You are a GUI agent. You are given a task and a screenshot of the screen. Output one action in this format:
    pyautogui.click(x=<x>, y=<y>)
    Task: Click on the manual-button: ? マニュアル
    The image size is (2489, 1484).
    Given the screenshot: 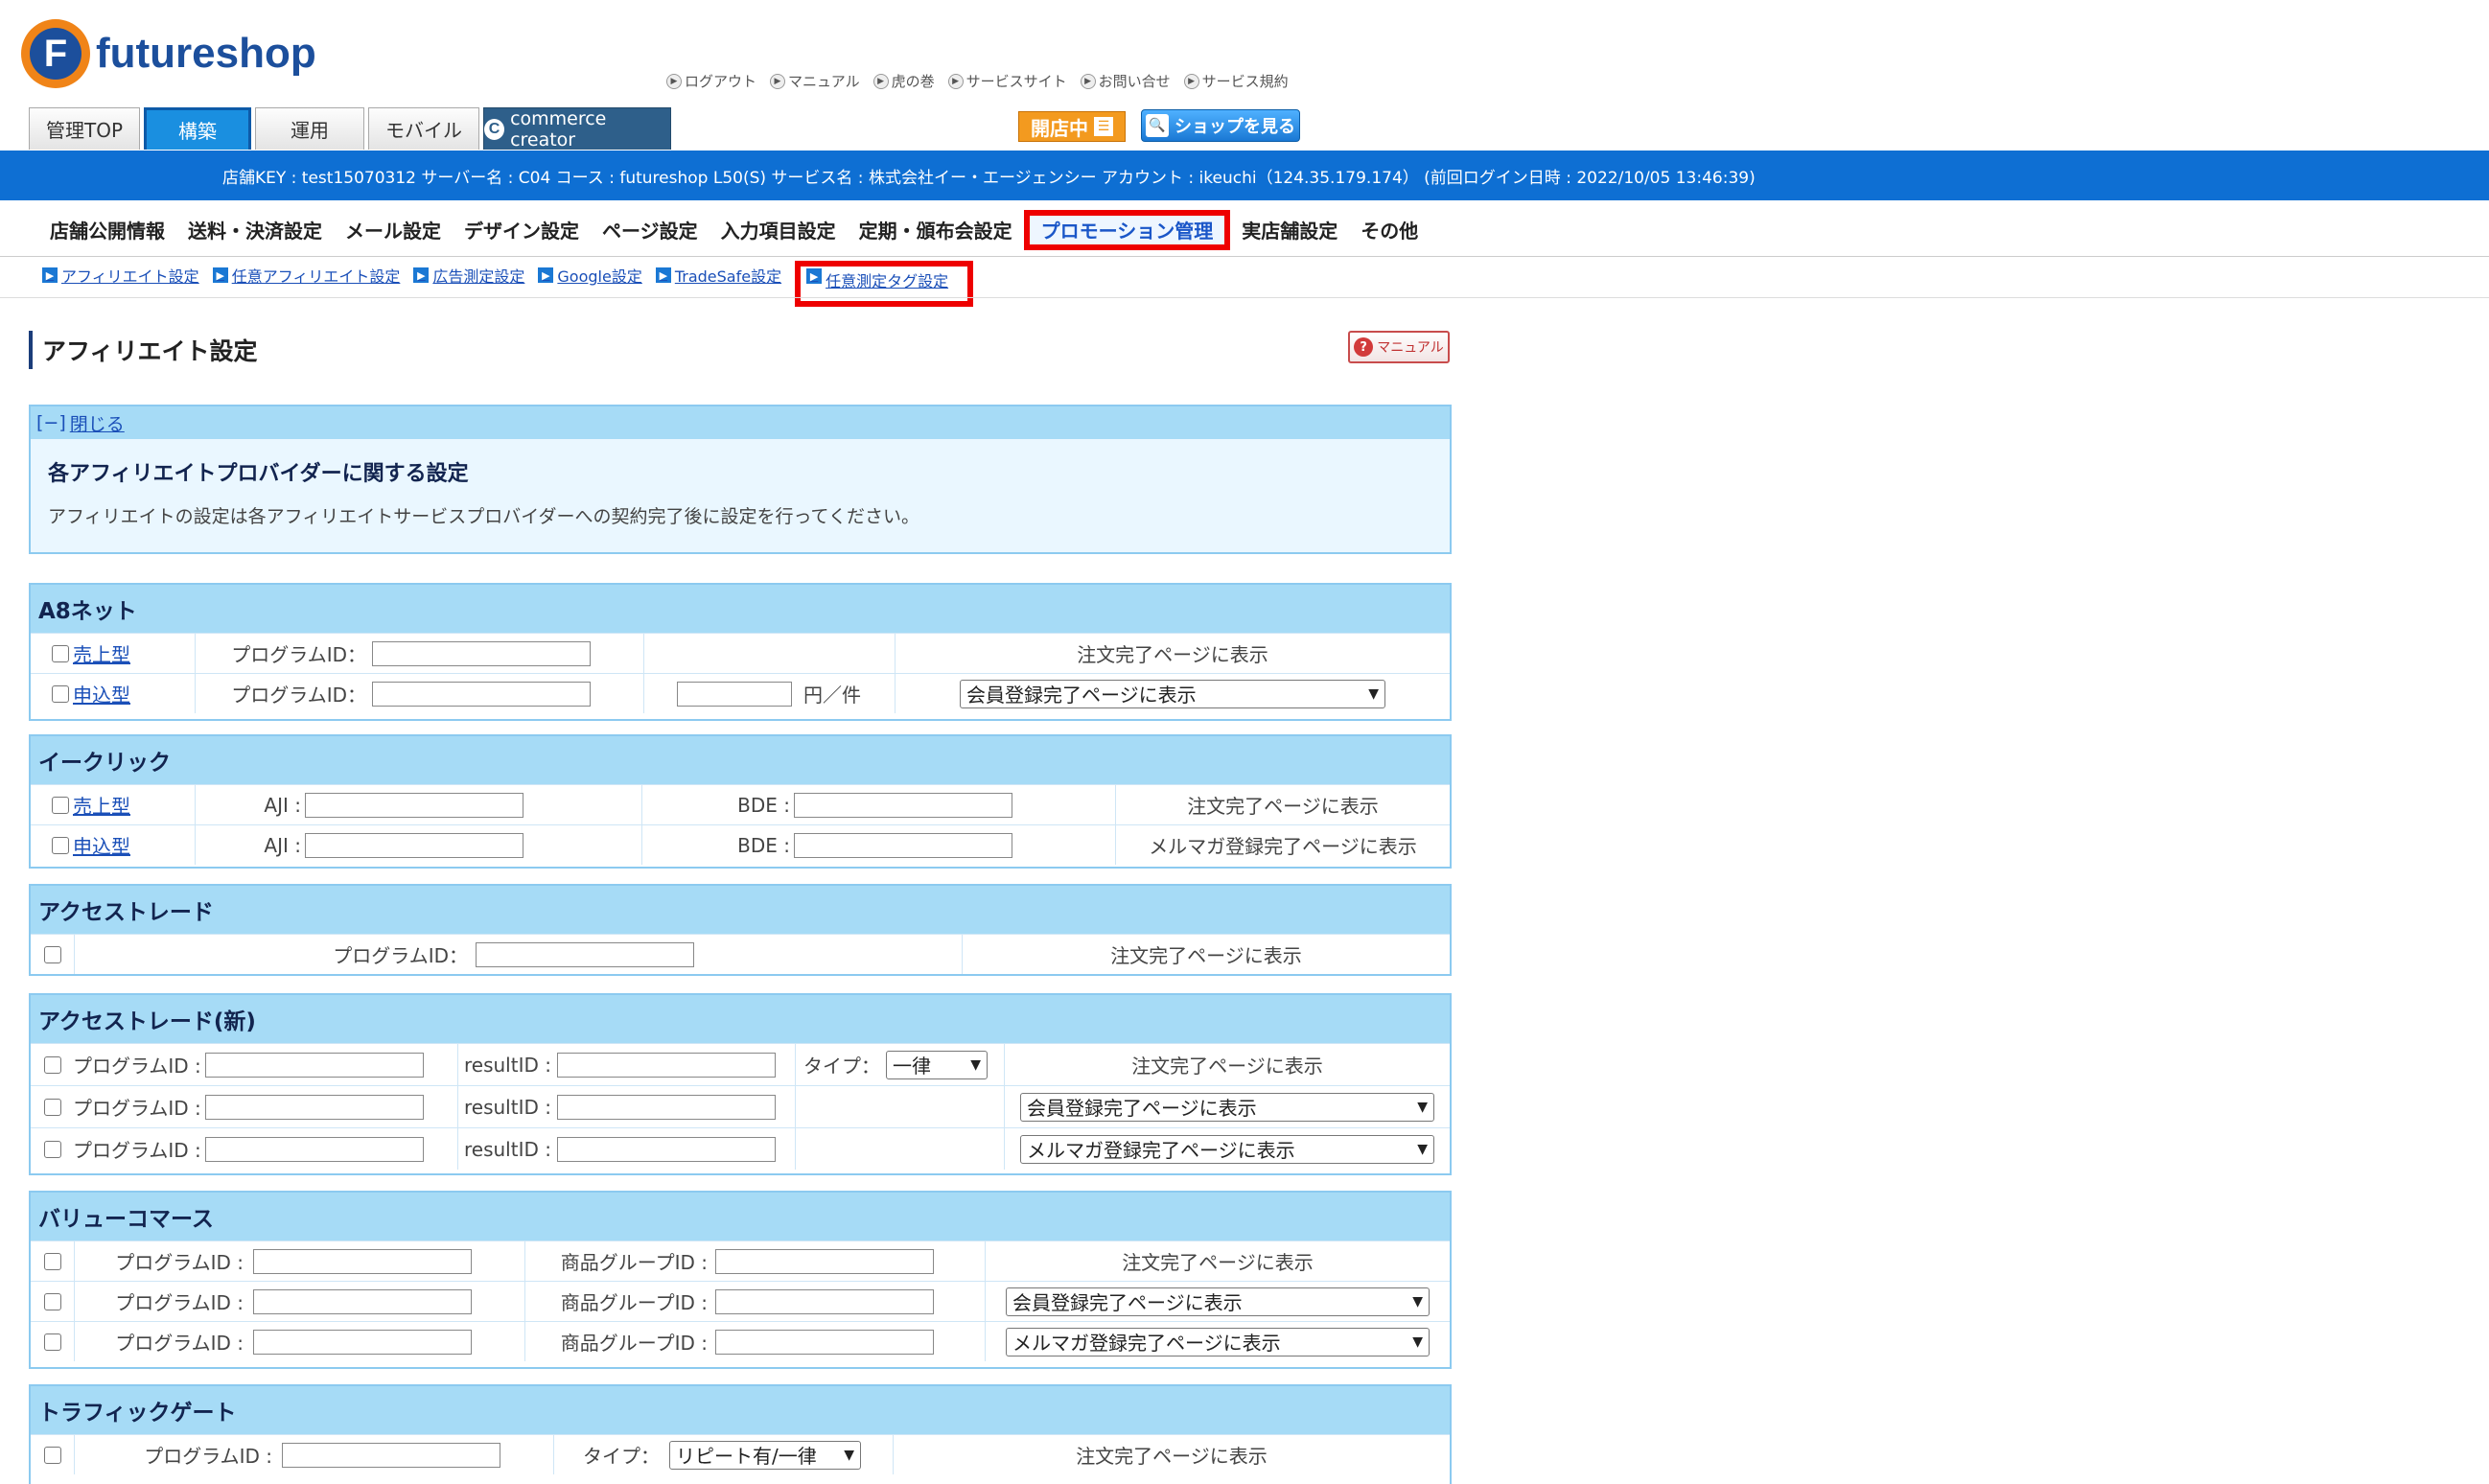 What is the action you would take?
    pyautogui.click(x=1399, y=347)
    